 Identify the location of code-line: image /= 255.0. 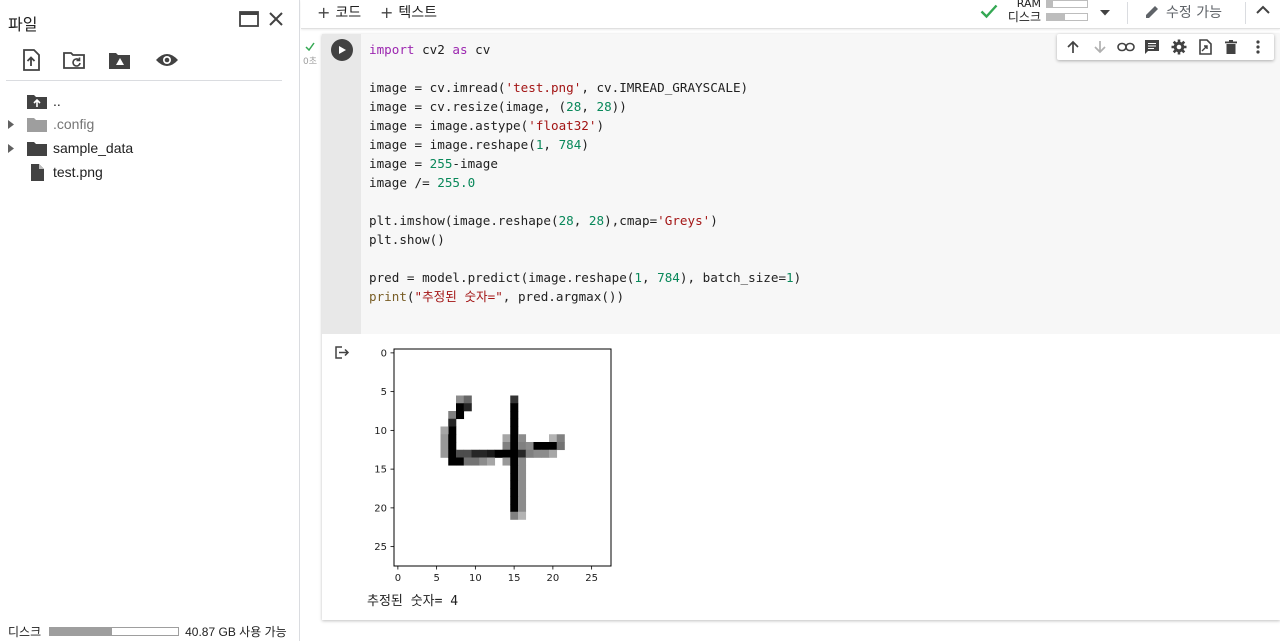
(422, 182).